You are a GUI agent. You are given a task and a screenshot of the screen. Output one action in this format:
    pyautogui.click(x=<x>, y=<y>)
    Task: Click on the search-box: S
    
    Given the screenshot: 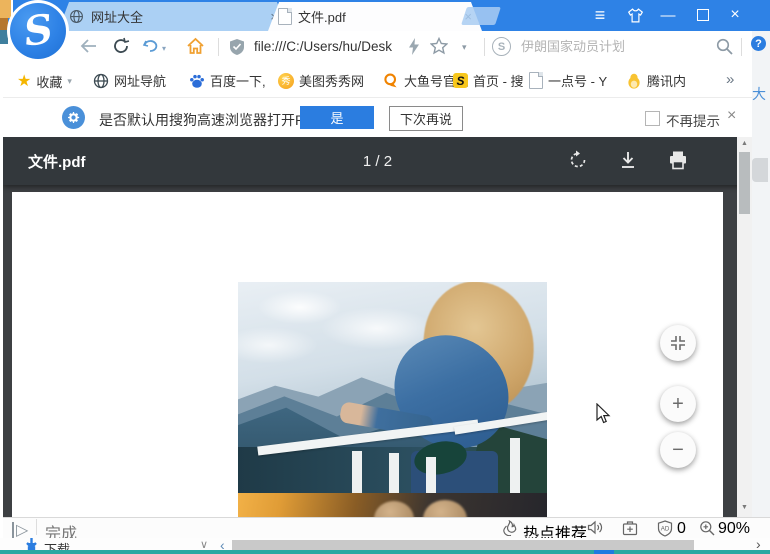 What is the action you would take?
    pyautogui.click(x=600, y=46)
    